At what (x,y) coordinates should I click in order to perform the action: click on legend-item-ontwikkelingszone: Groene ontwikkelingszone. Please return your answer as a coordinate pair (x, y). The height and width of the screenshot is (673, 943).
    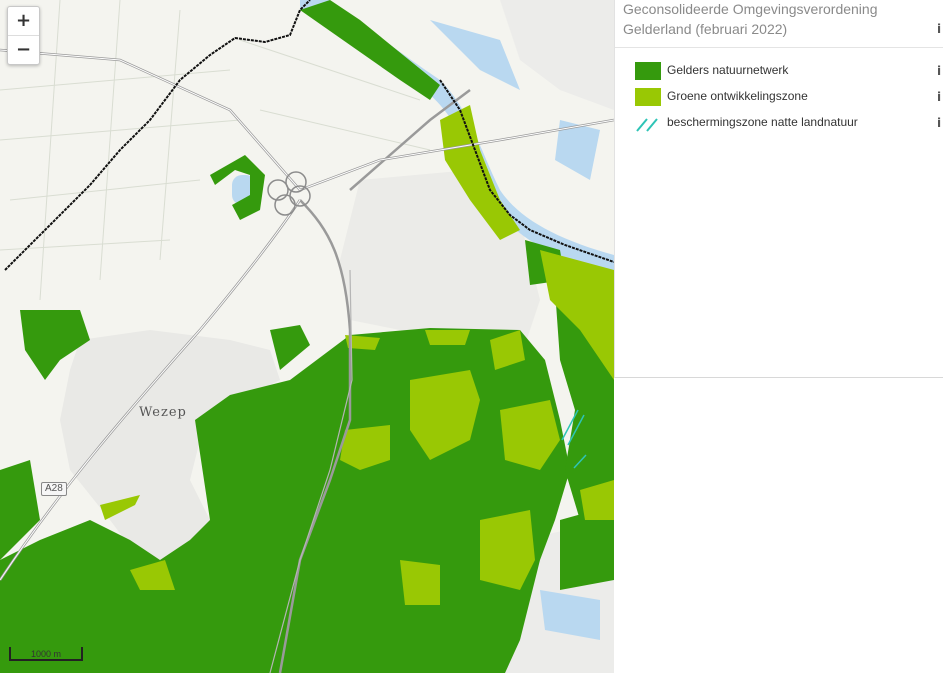
    Looking at the image, I should click on (787, 97).